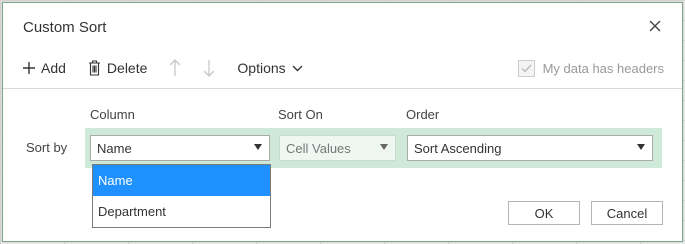 This screenshot has height=244, width=685. What do you see at coordinates (180, 148) in the screenshot?
I see `column-select: Name` at bounding box center [180, 148].